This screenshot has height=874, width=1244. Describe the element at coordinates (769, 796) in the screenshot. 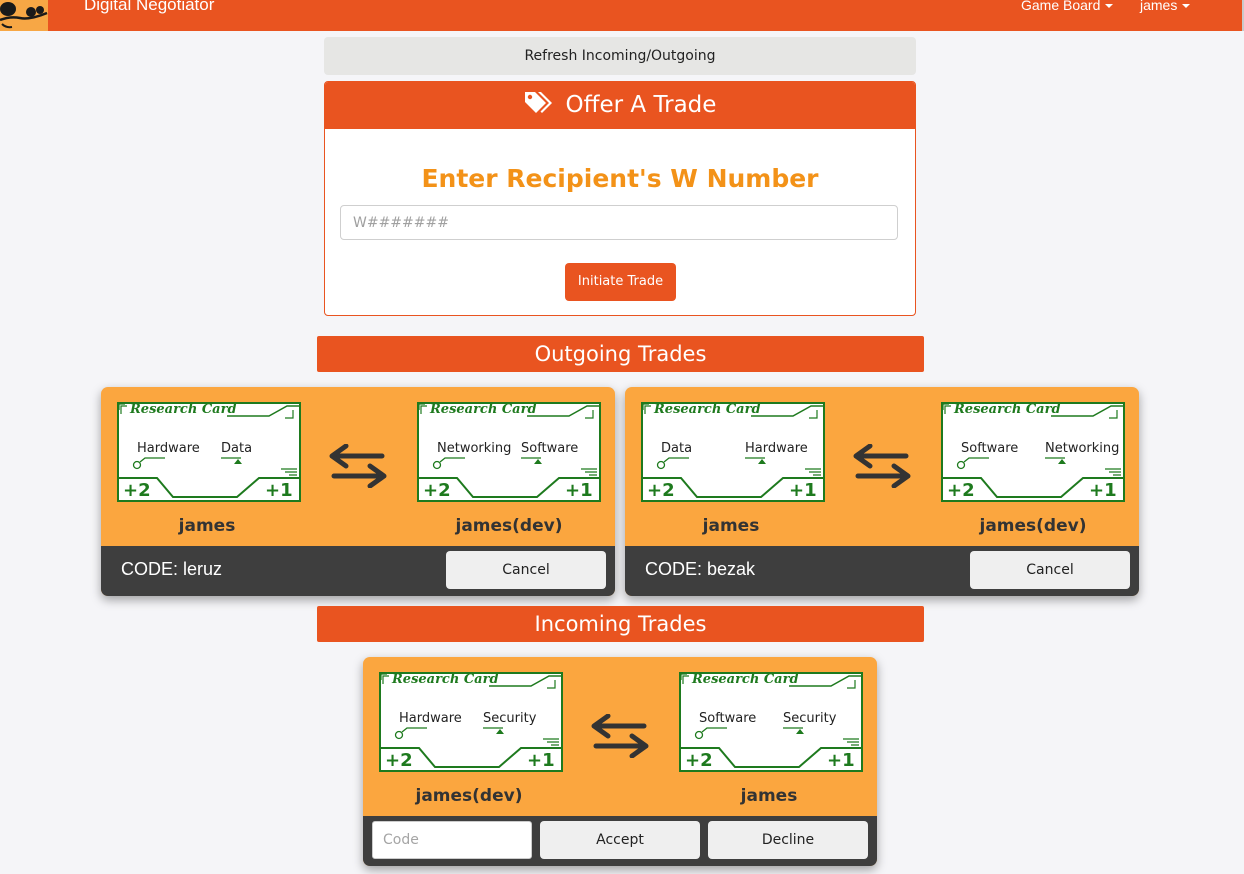

I see `trade-owner-right: james` at that location.